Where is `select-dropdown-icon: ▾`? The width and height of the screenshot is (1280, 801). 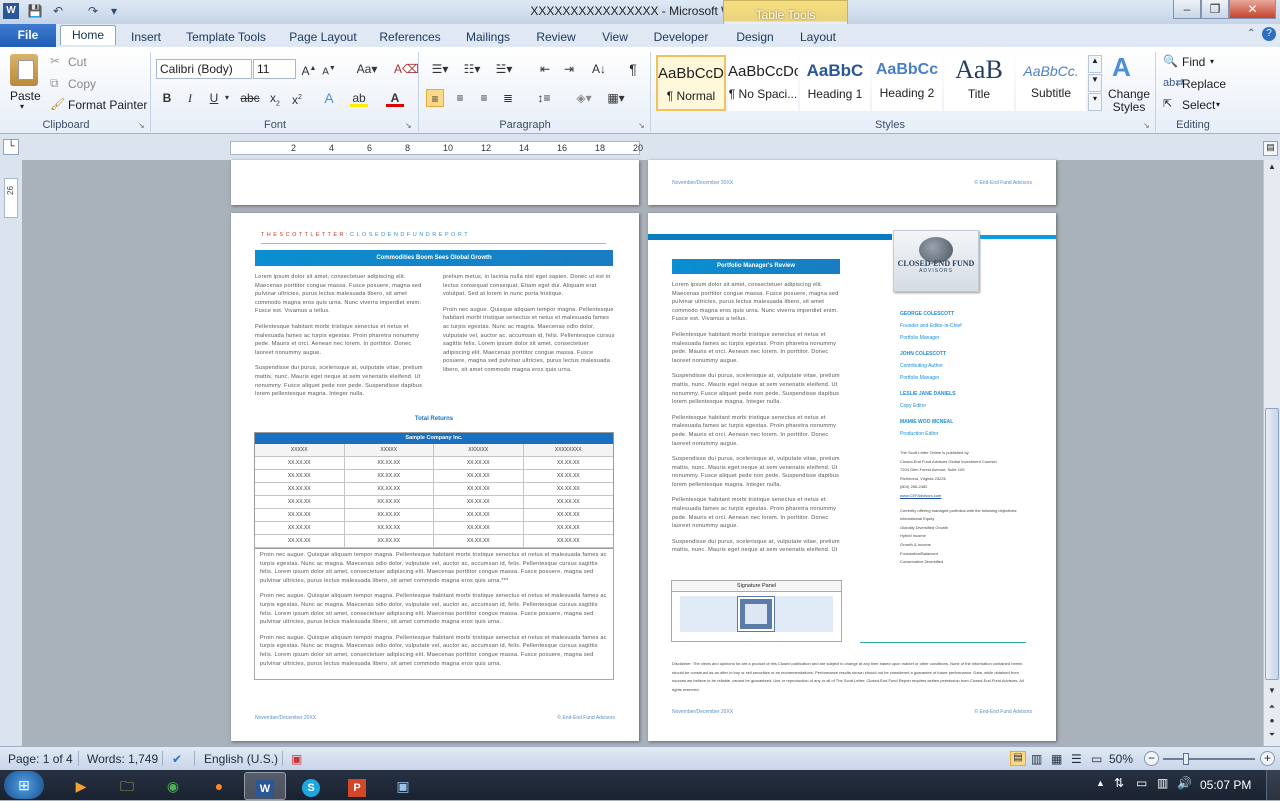 select-dropdown-icon: ▾ is located at coordinates (1218, 104).